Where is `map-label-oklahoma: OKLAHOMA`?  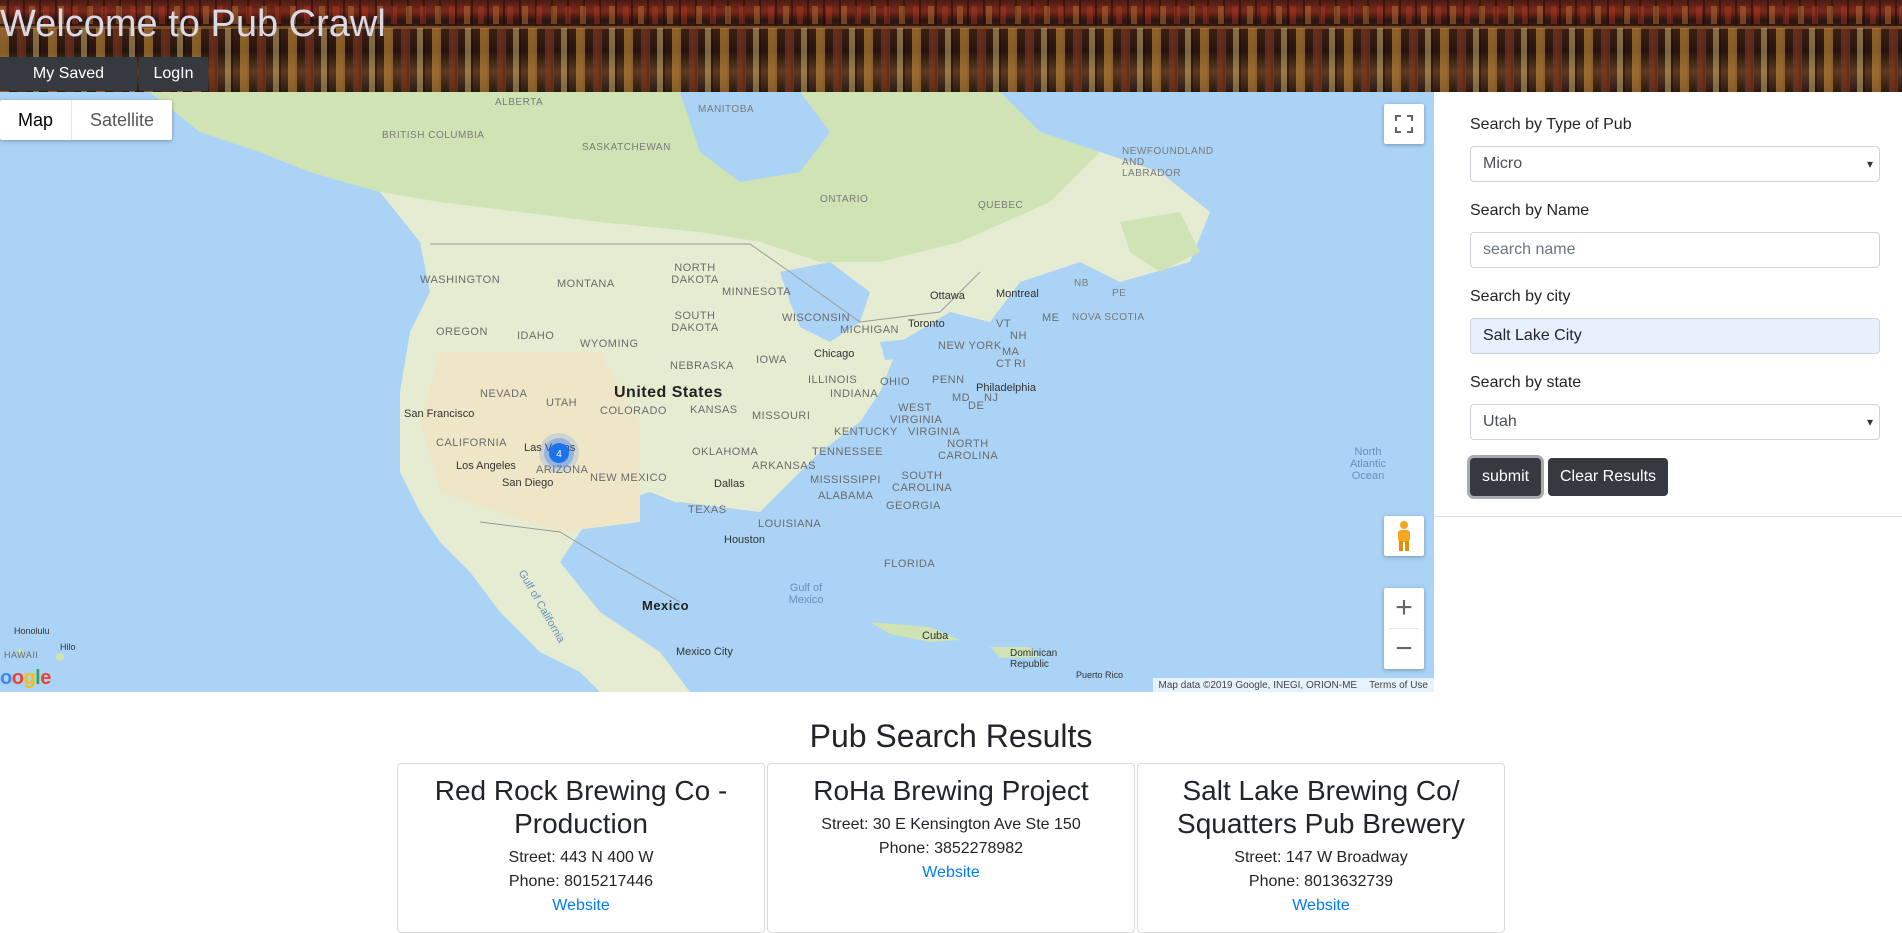
map-label-oklahoma: OKLAHOMA is located at coordinates (725, 452).